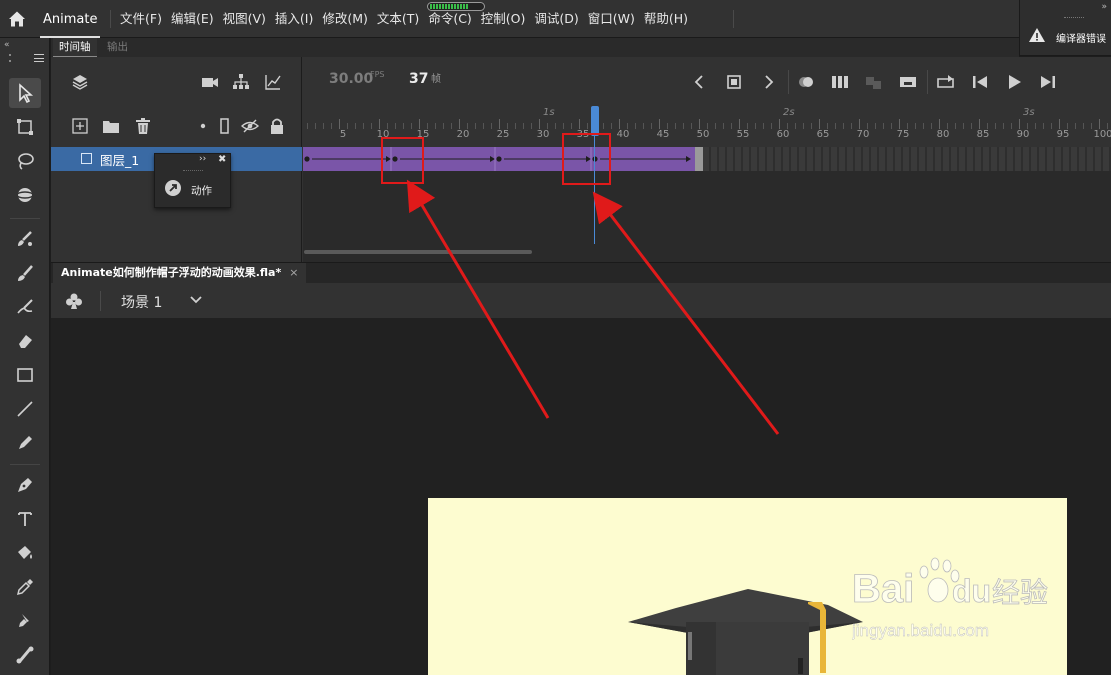 Image resolution: width=1111 pixels, height=675 pixels. I want to click on new-layer-icon, so click(80, 126).